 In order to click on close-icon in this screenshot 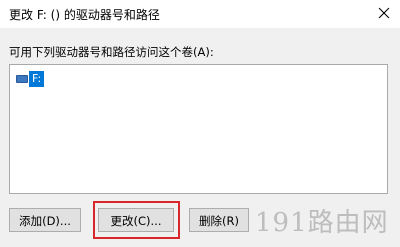, I will do `click(384, 13)`.